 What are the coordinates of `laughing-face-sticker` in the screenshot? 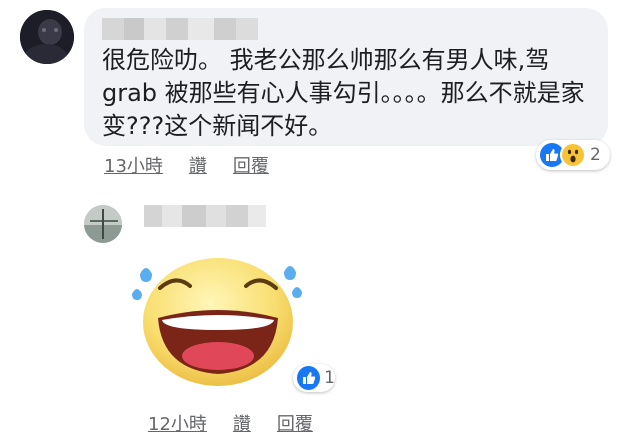 It's located at (218, 320).